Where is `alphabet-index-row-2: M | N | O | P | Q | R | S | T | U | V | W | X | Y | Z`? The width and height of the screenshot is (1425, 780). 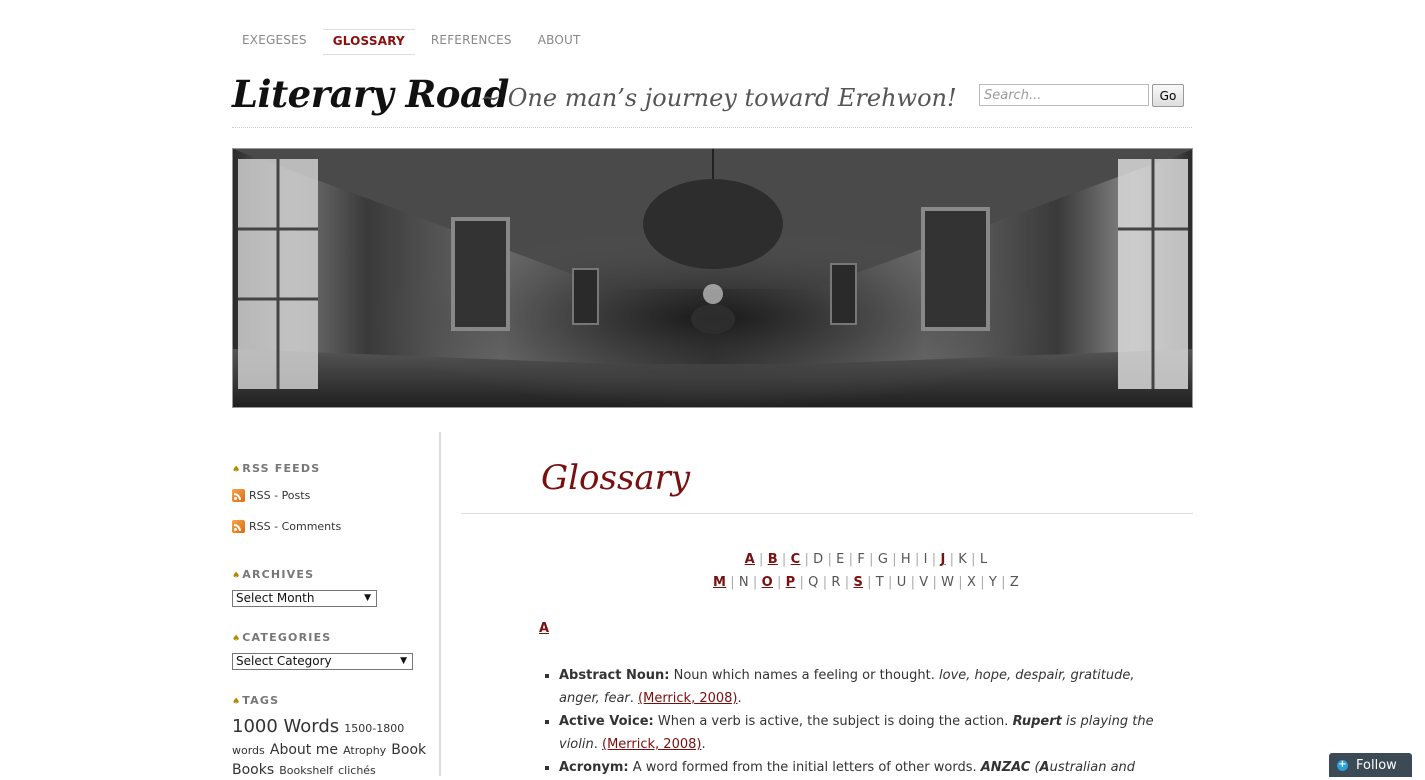
alphabet-index-row-2: M | N | O | P | Q | R | S | T | U | V | W | X | Y | Z is located at coordinates (866, 582).